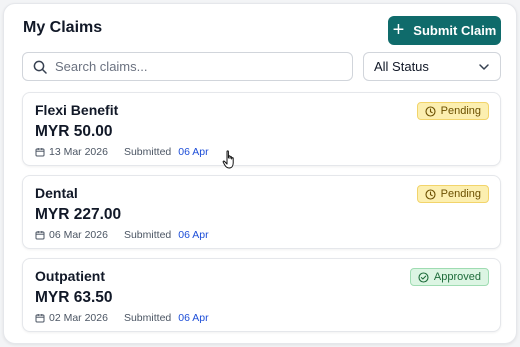  Describe the element at coordinates (122, 152) in the screenshot. I see `claim-meta: 13 Mar 2026 Submitted 06 Apr` at that location.